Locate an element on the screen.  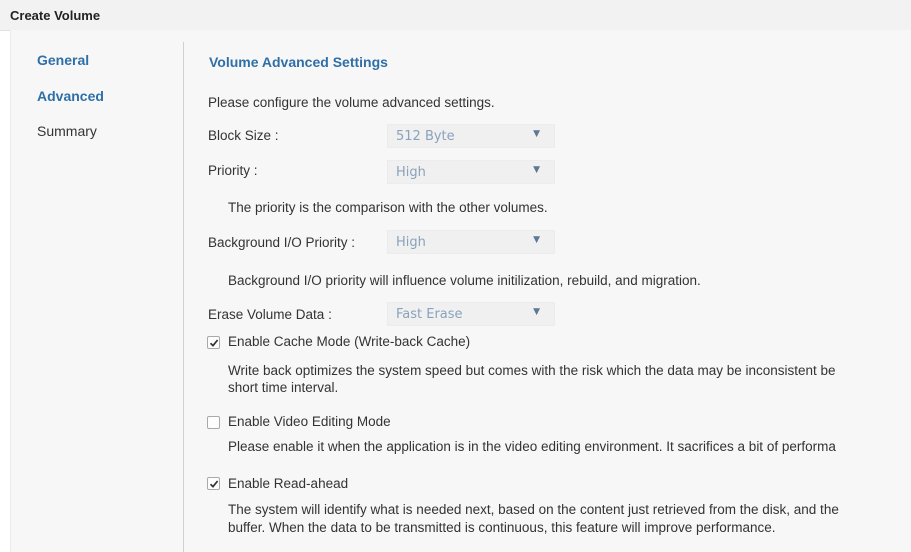
bg-priority-value: High is located at coordinates (411, 242).